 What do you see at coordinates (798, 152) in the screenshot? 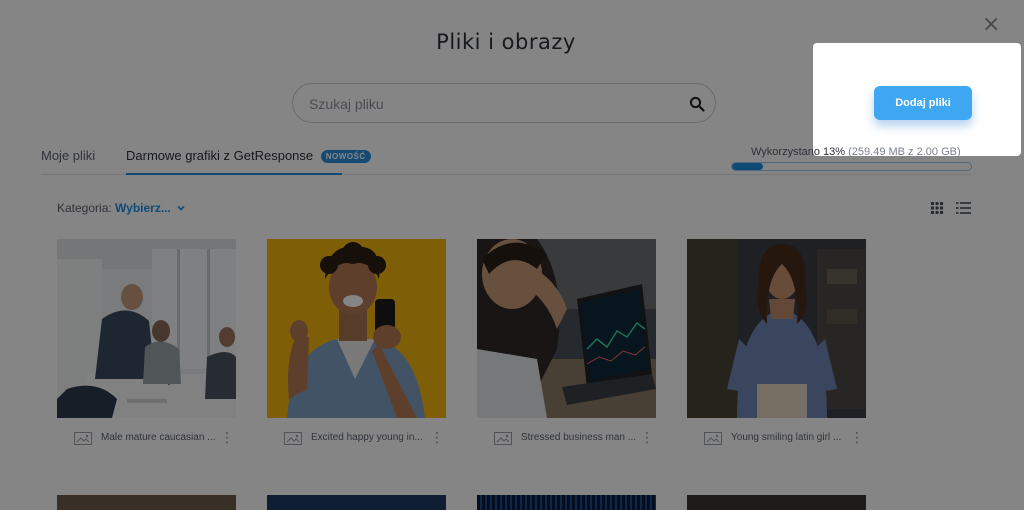
I see `usage-label: Wykorzystano 13%` at bounding box center [798, 152].